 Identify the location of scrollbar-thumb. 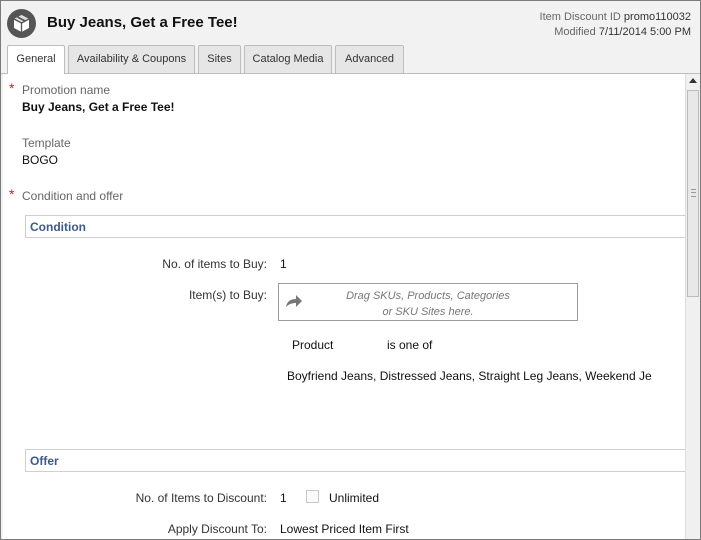
(693, 193).